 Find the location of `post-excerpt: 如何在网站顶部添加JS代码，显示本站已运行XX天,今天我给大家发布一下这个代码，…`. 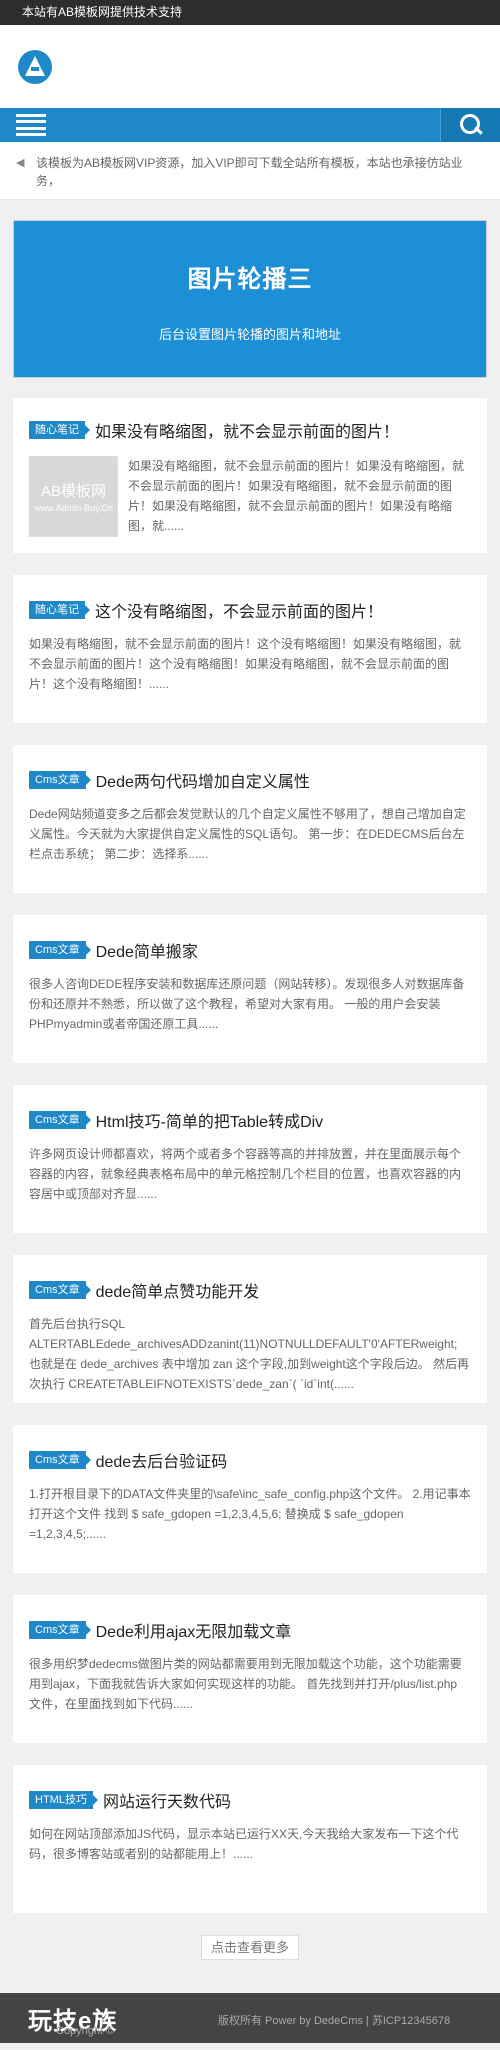

post-excerpt: 如何在网站顶部添加JS代码，显示本站已运行XX天,今天我给大家发布一下这个代码，… is located at coordinates (244, 1844).